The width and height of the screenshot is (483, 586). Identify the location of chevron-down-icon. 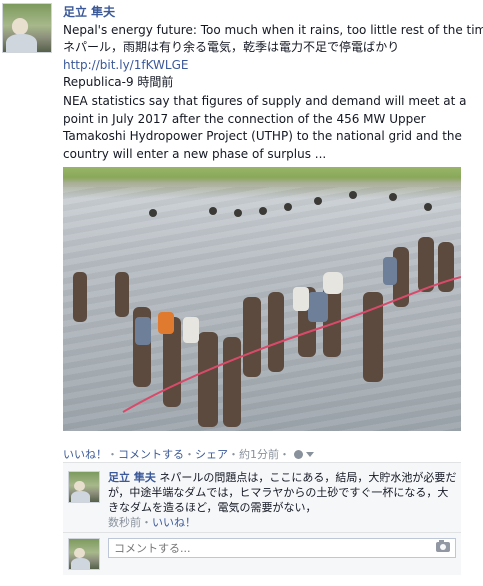
(310, 454).